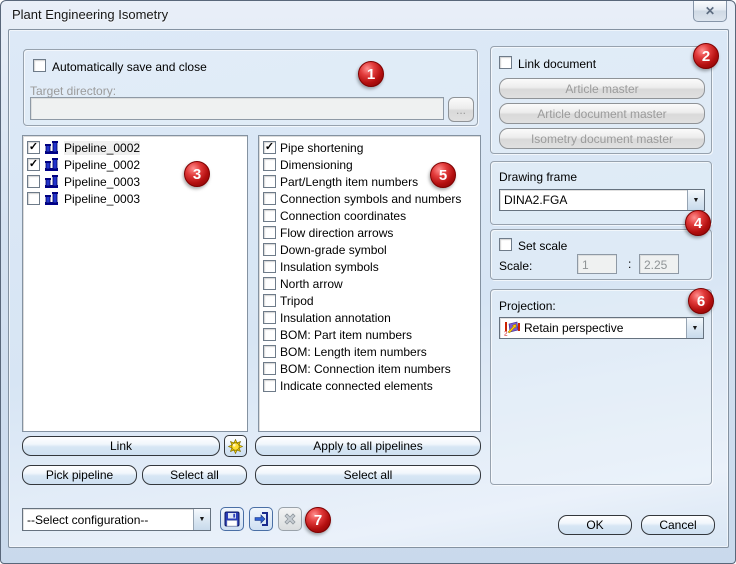 The image size is (736, 564). I want to click on link-document-checkbox, so click(505, 62).